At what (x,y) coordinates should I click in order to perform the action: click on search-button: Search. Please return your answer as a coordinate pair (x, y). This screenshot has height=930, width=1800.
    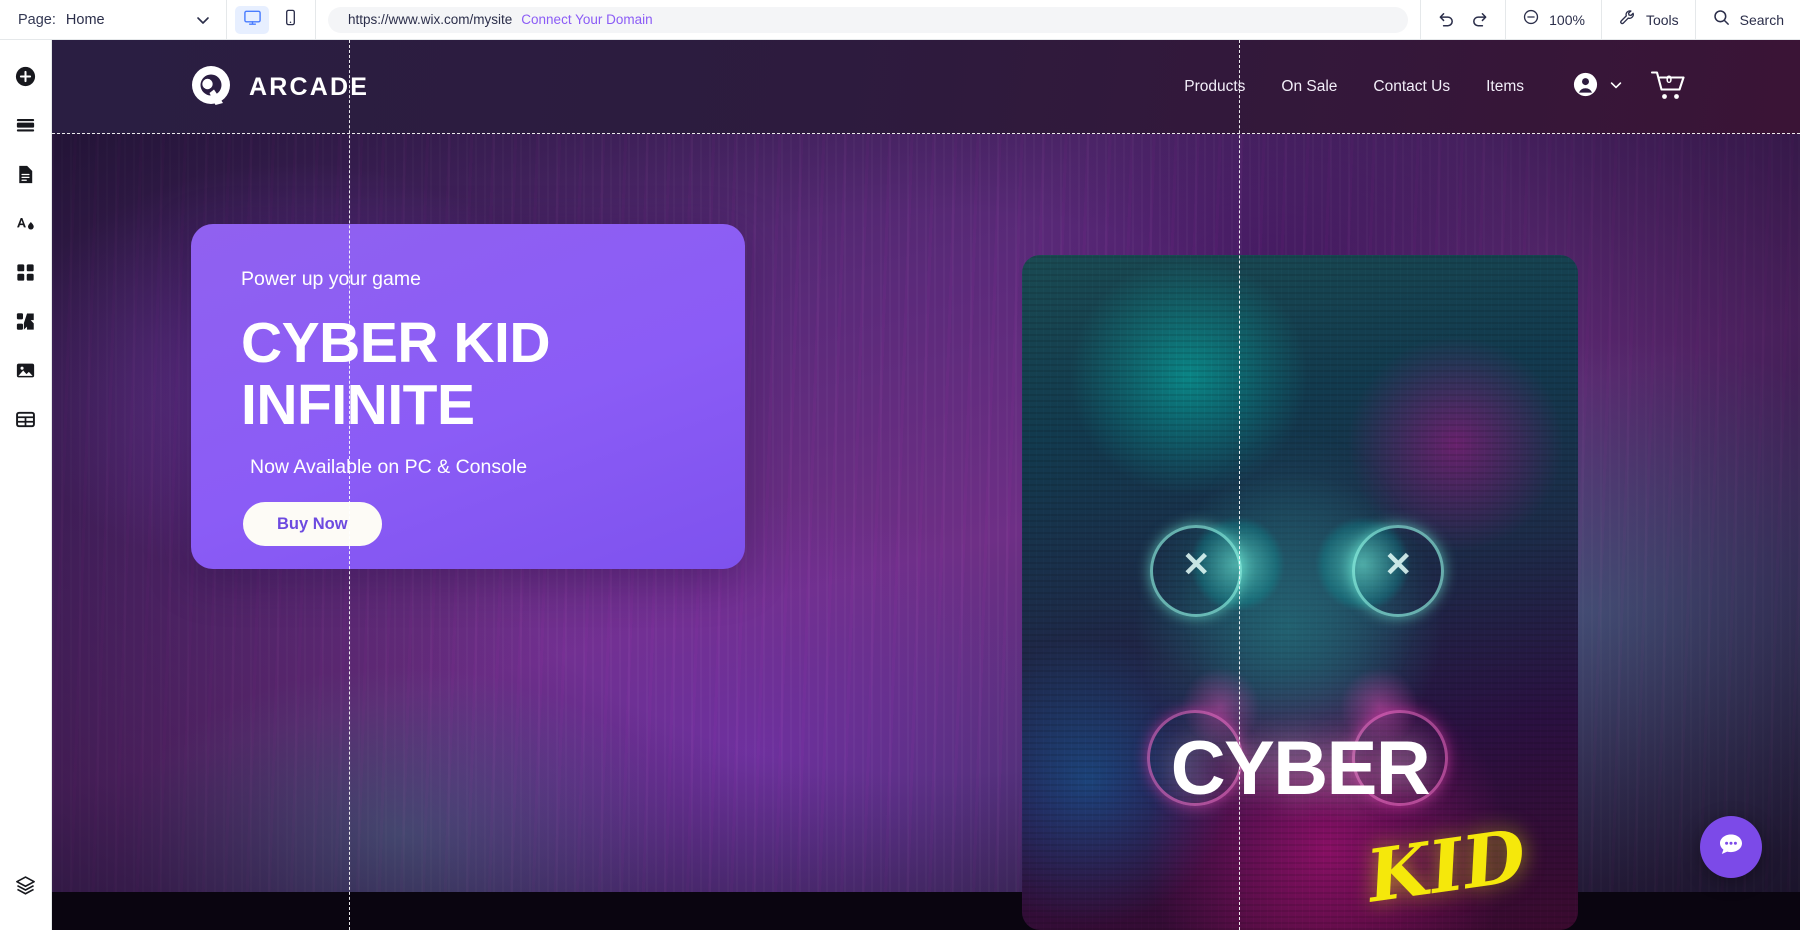
    Looking at the image, I should click on (1748, 20).